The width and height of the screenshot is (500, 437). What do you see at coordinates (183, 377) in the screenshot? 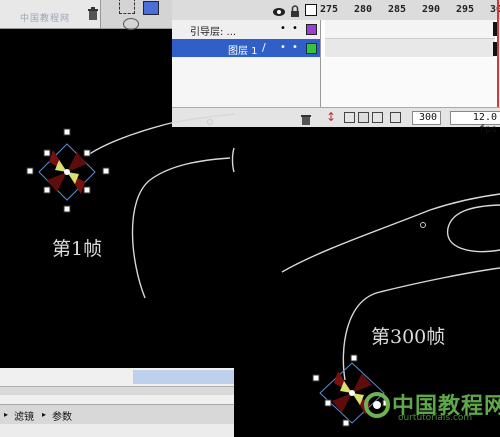
I see `panel-highlight` at bounding box center [183, 377].